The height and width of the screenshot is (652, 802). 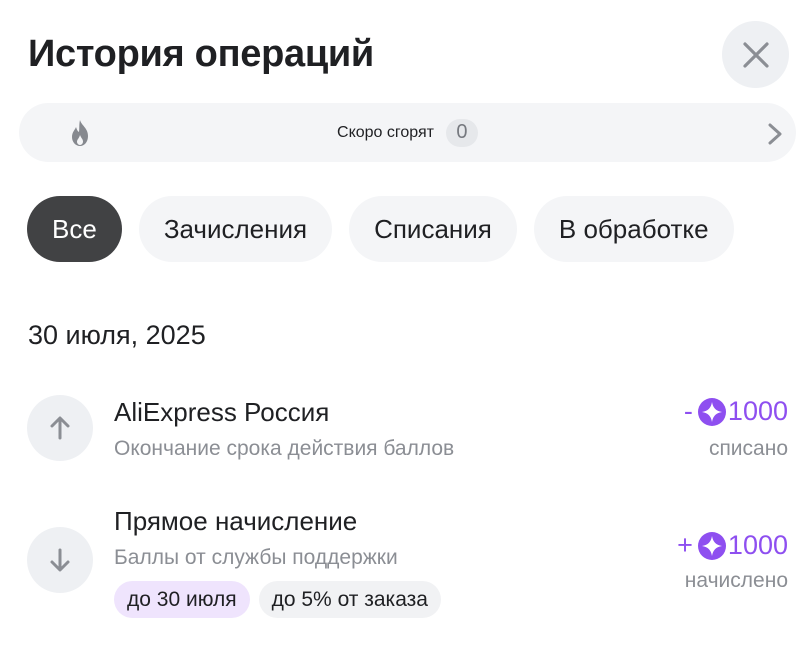 I want to click on date-heading: 30 июля, 2025, so click(x=117, y=335).